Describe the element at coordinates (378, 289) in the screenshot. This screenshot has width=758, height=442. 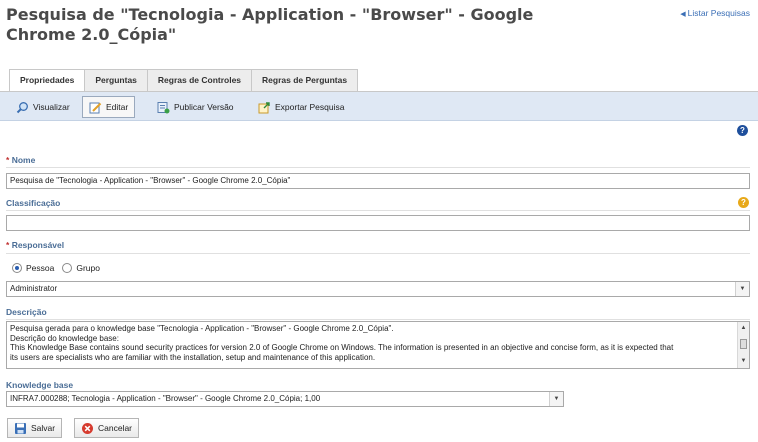
I see `responsavel-select: Administrator ▼` at that location.